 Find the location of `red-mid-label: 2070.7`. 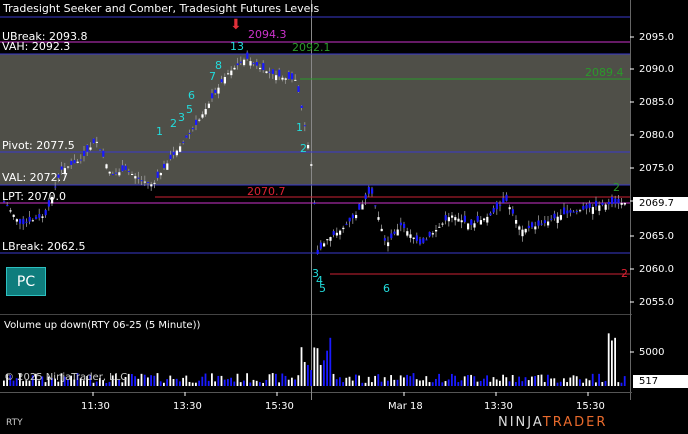

red-mid-label: 2070.7 is located at coordinates (266, 191).